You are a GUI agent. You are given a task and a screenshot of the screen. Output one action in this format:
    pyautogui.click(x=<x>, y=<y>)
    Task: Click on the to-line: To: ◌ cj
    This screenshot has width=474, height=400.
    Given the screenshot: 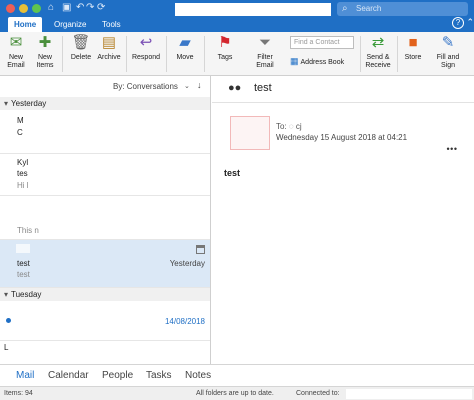 What is the action you would take?
    pyautogui.click(x=289, y=126)
    